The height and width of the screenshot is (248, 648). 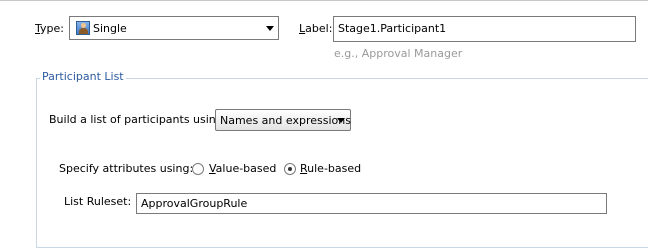 I want to click on label-input-value: Stage1.Participant1, so click(x=392, y=28).